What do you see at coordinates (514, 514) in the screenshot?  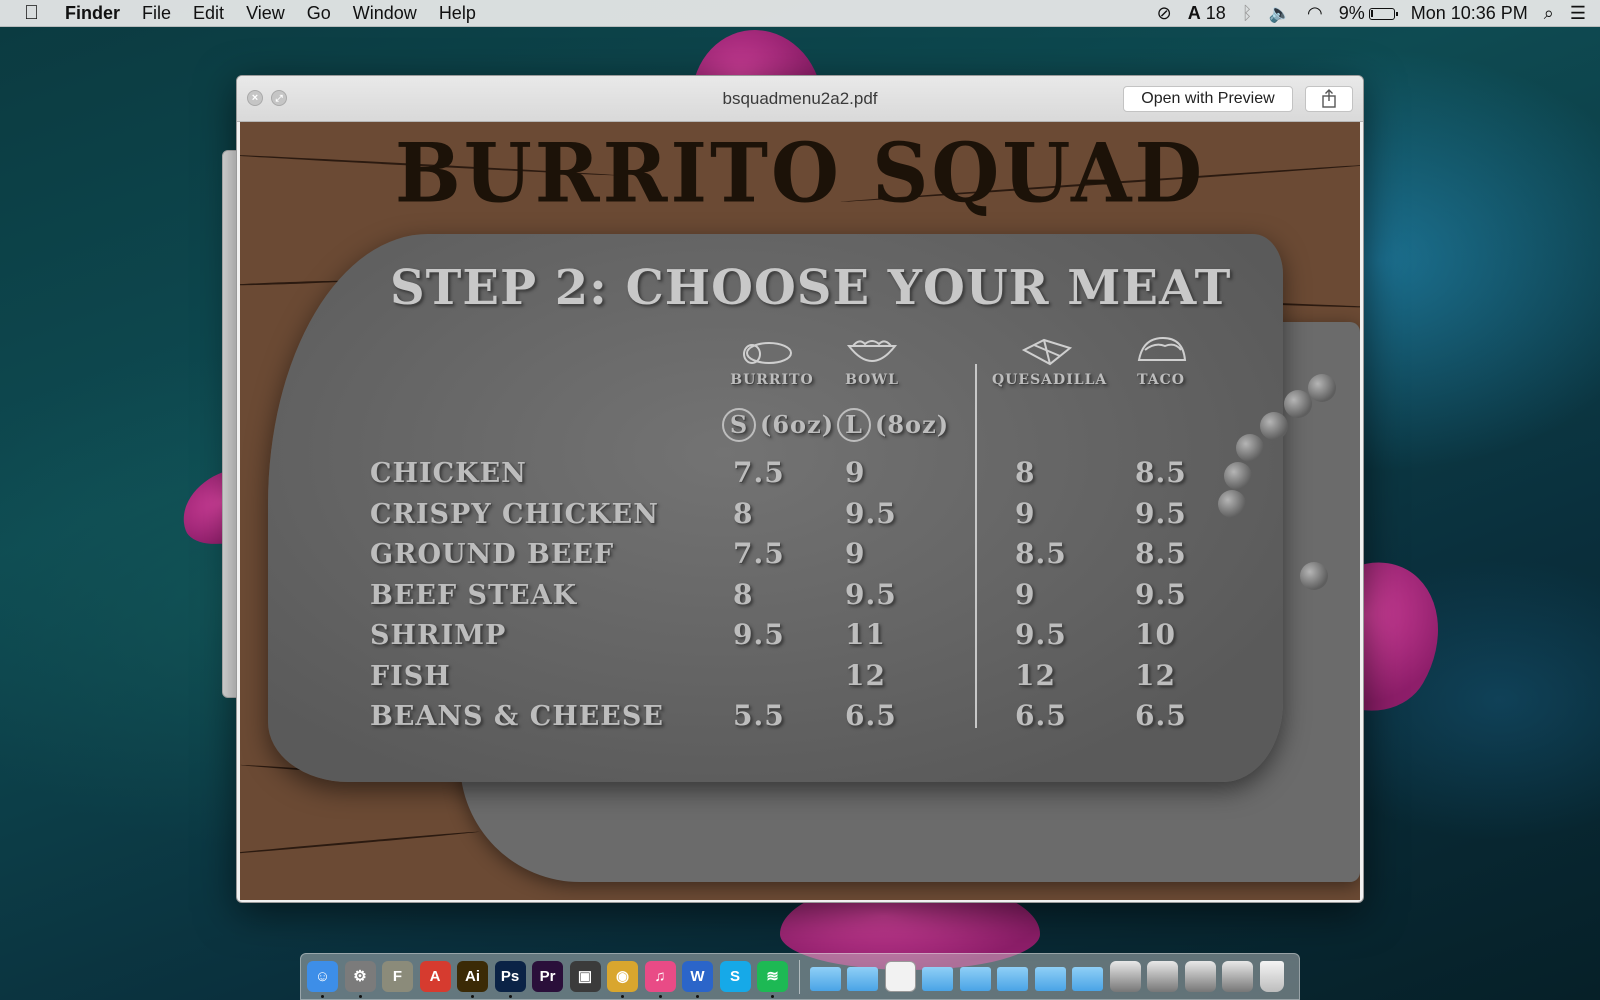 I see `meat-name: CRISPY CHICKEN` at bounding box center [514, 514].